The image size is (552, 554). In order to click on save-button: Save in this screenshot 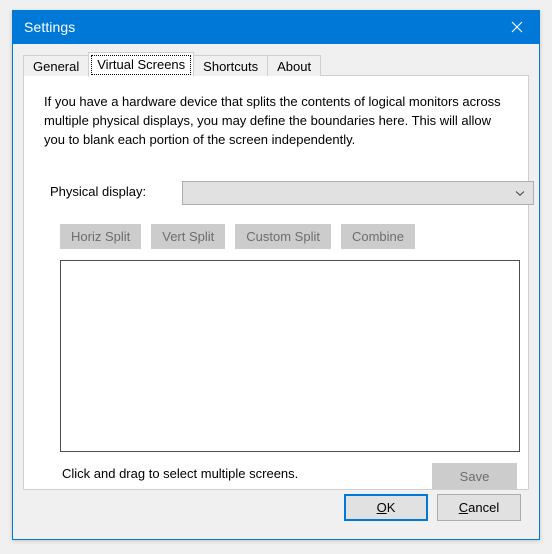, I will do `click(474, 476)`.